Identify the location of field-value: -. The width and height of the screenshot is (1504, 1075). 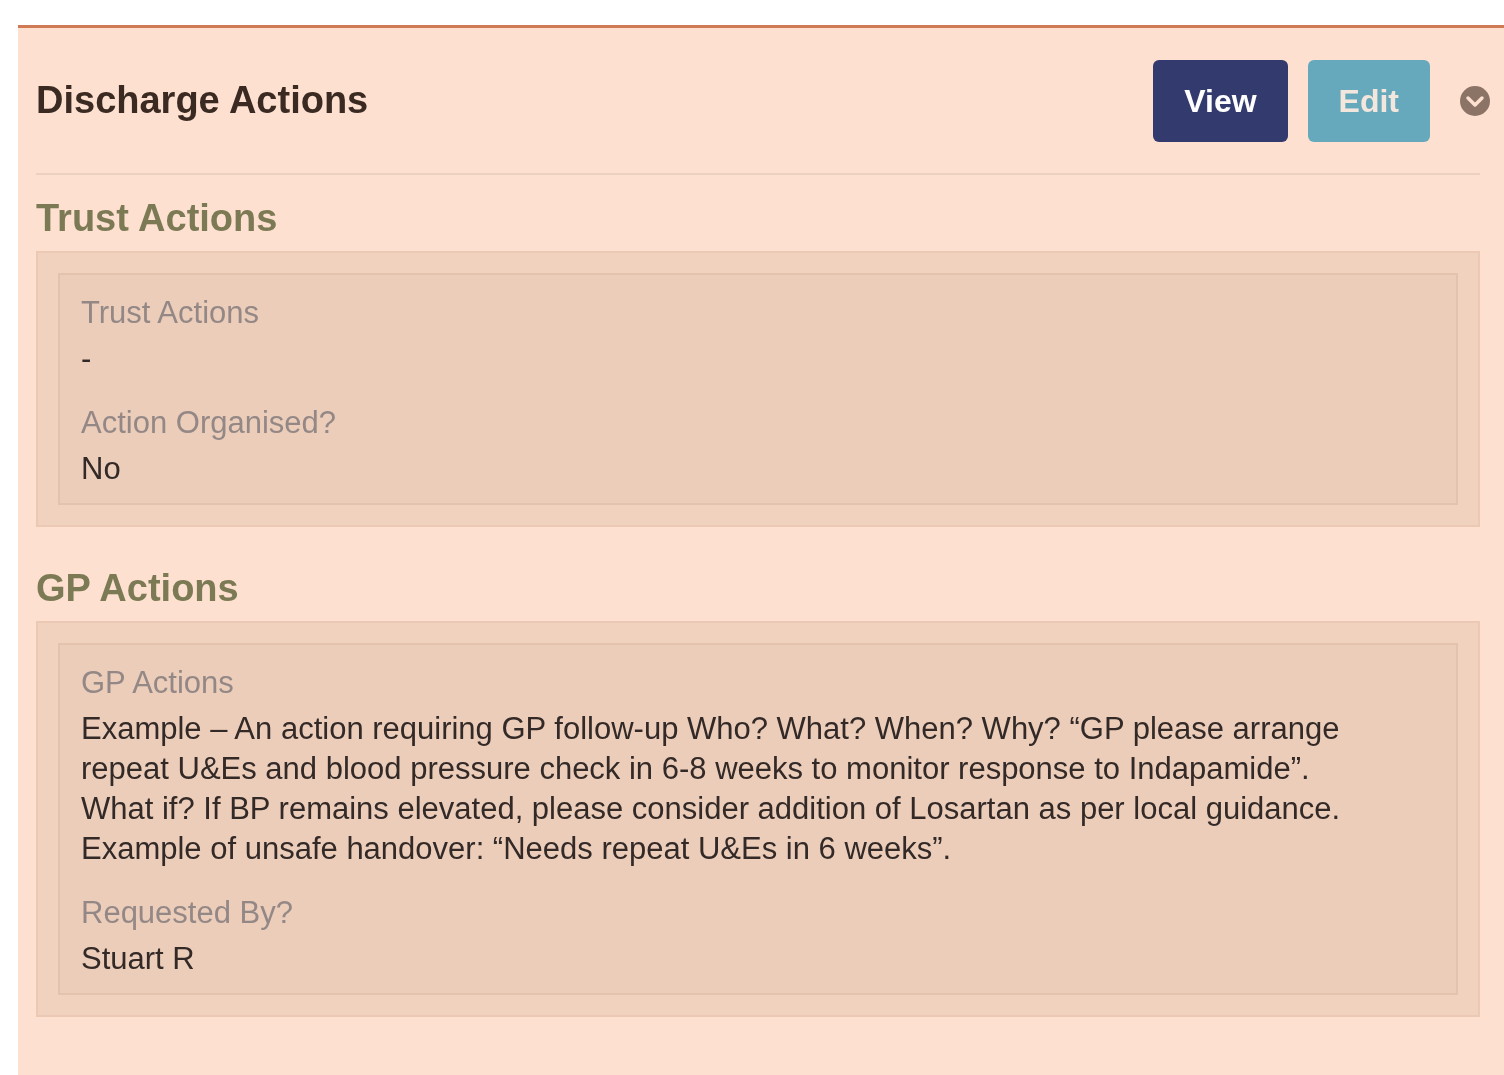
(87, 359).